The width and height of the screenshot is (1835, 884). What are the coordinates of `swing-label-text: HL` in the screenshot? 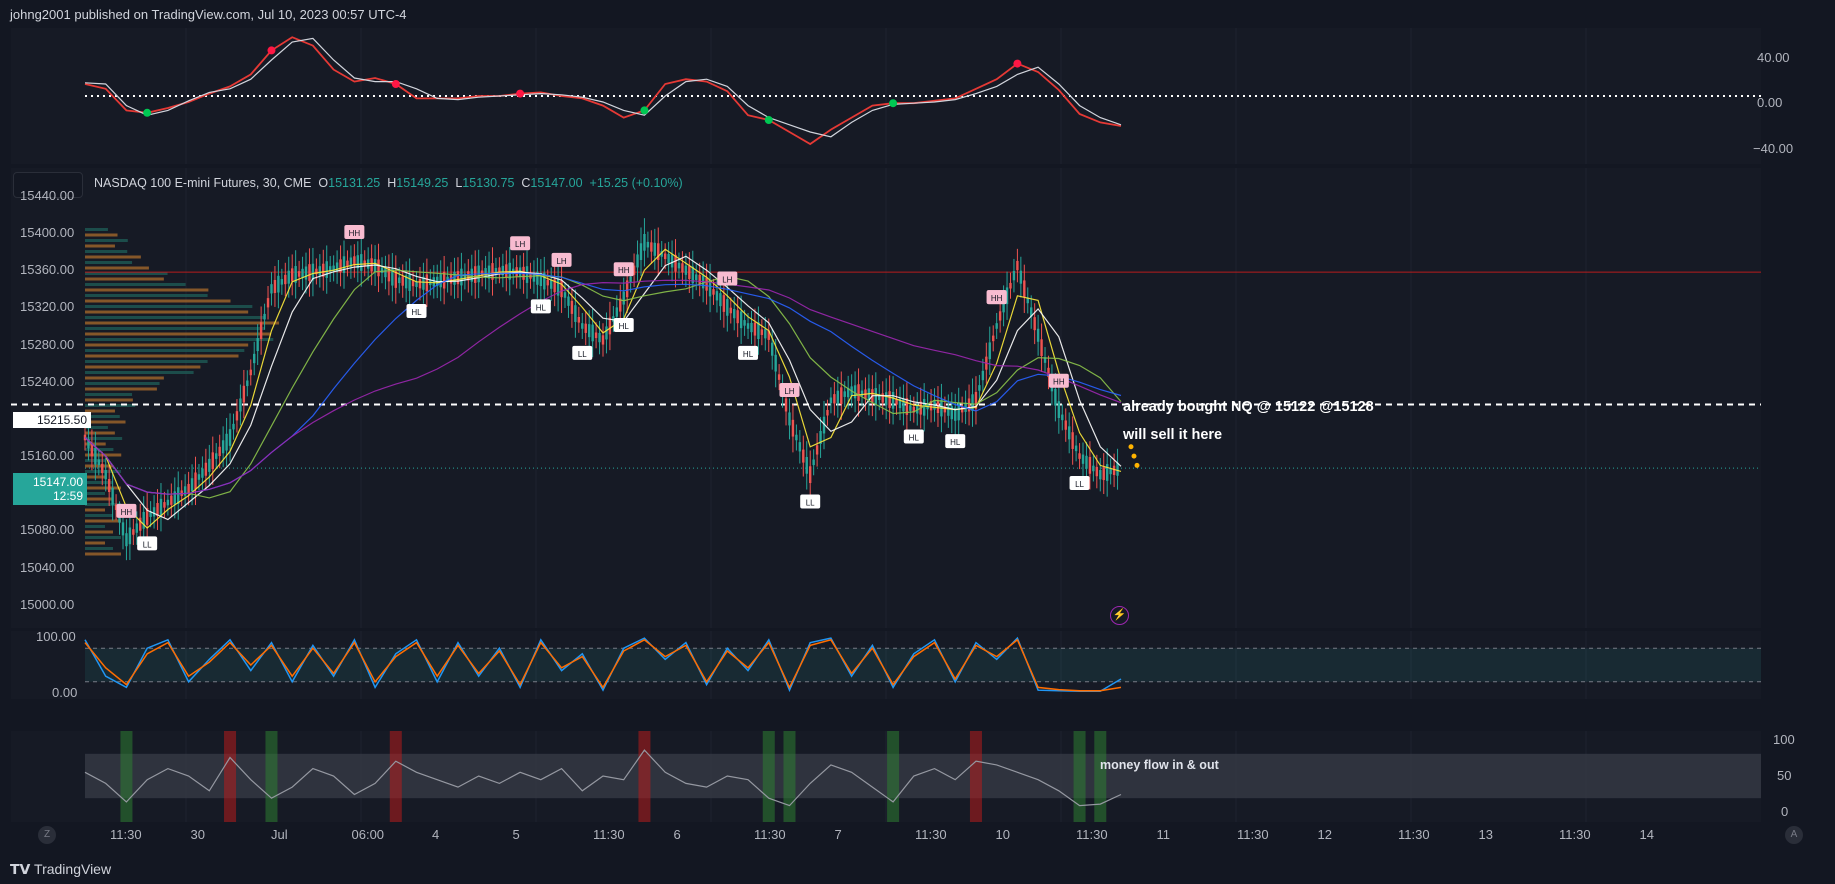 It's located at (541, 307).